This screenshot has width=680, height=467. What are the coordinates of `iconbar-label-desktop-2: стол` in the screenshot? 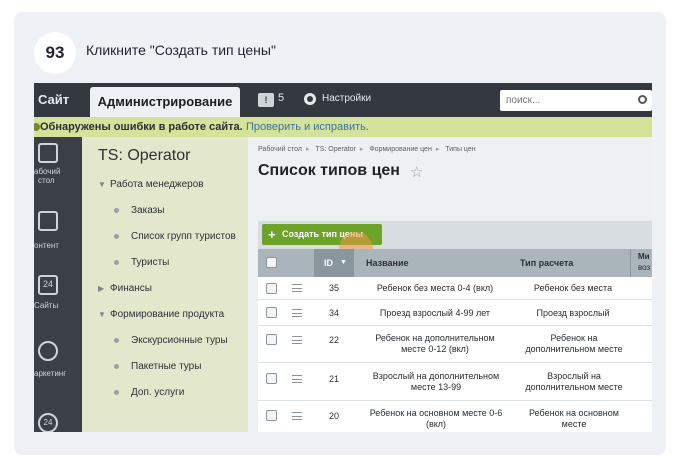 It's located at (46, 180).